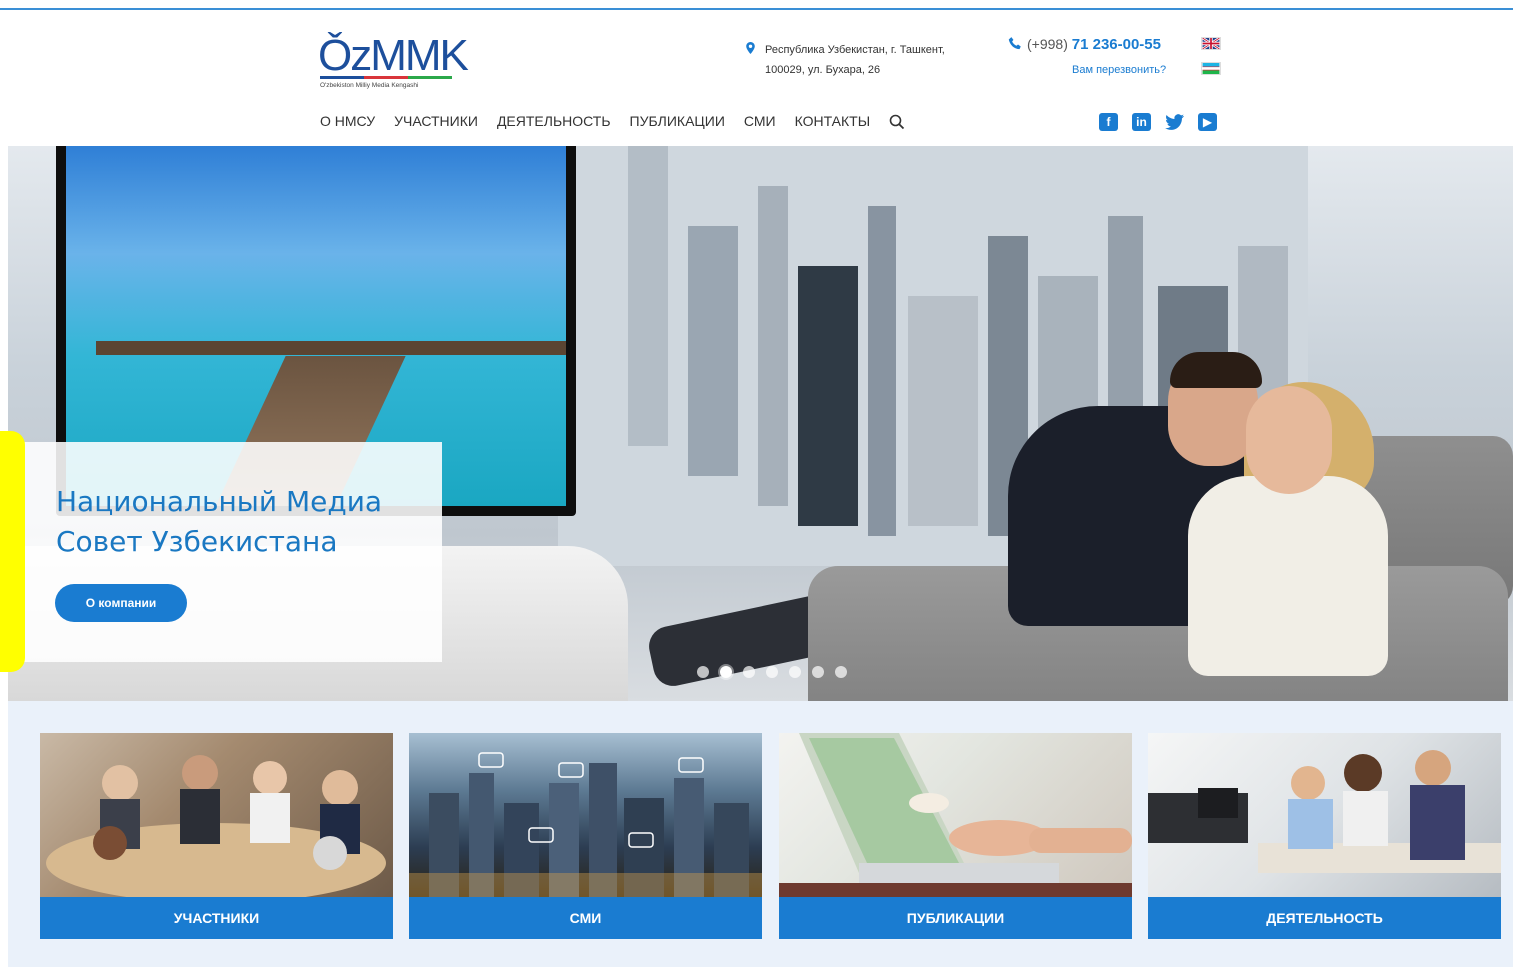 Image resolution: width=1513 pixels, height=967 pixels. Describe the element at coordinates (955, 815) in the screenshot. I see `laptop-photo` at that location.